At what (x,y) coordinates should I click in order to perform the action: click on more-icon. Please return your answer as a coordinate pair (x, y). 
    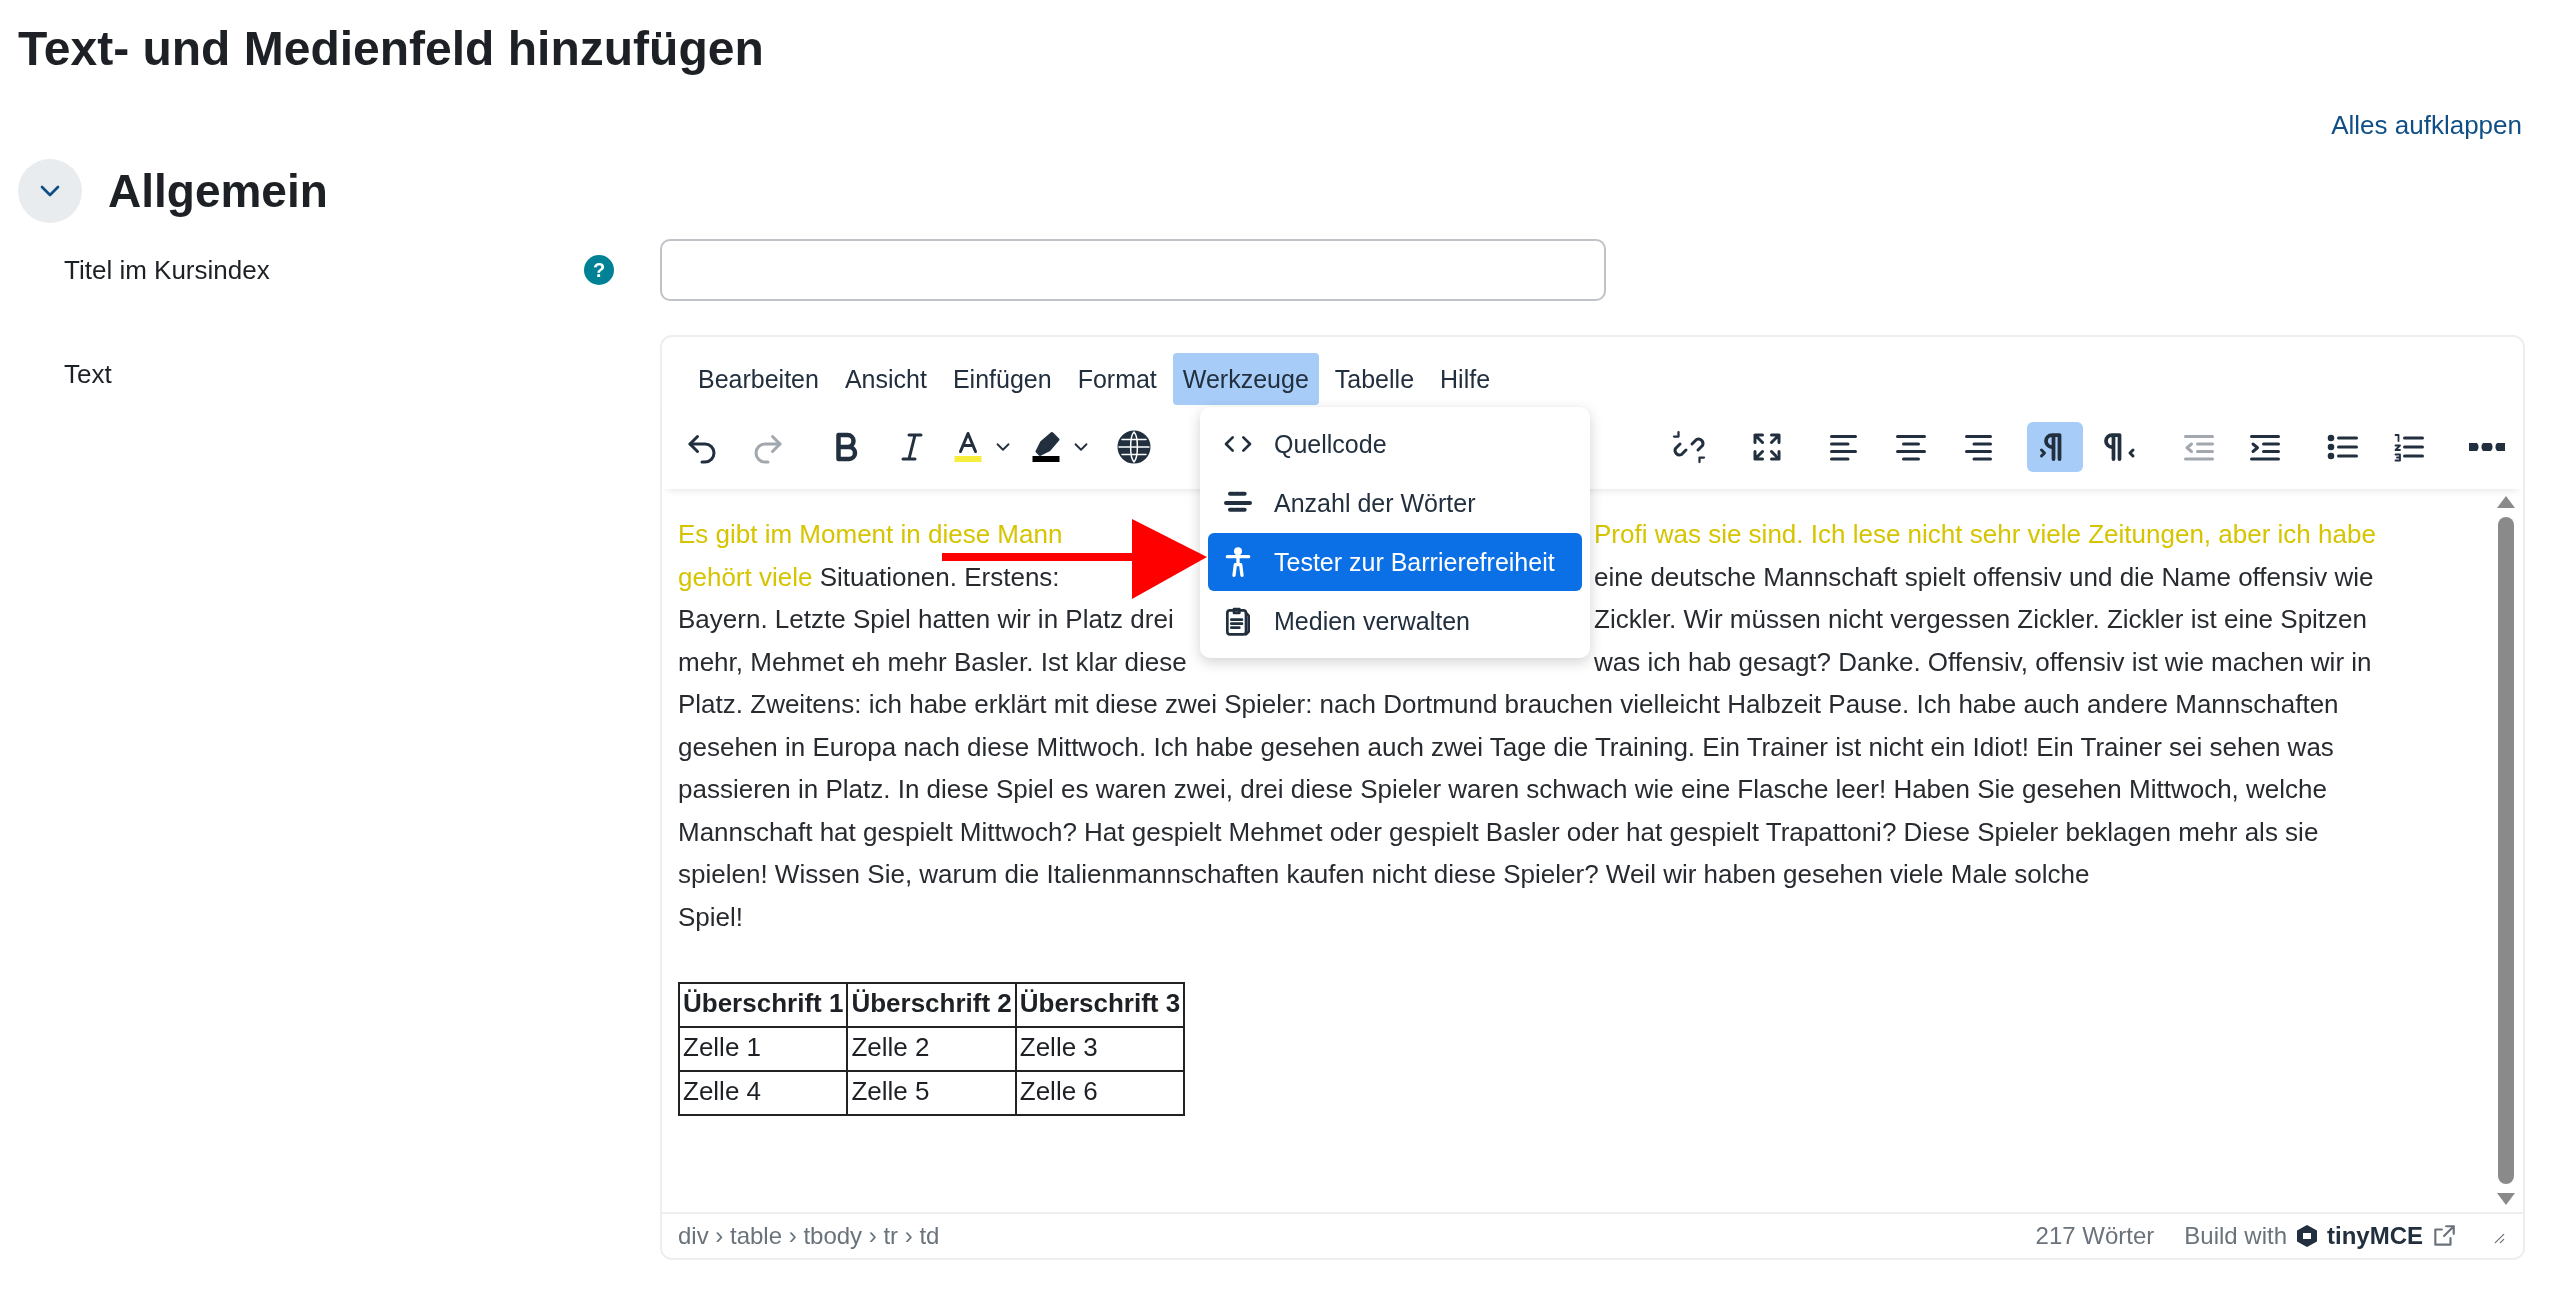
    Looking at the image, I should click on (2487, 447).